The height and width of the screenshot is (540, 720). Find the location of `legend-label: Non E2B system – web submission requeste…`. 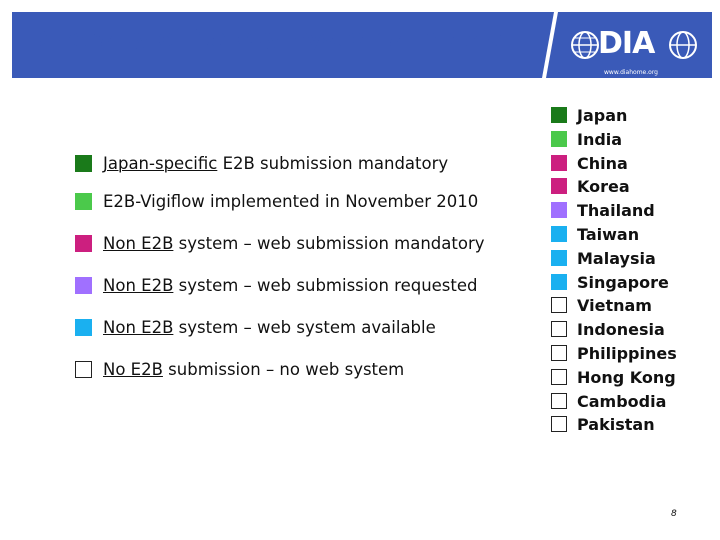

legend-label: Non E2B system – web submission requeste… is located at coordinates (290, 285).